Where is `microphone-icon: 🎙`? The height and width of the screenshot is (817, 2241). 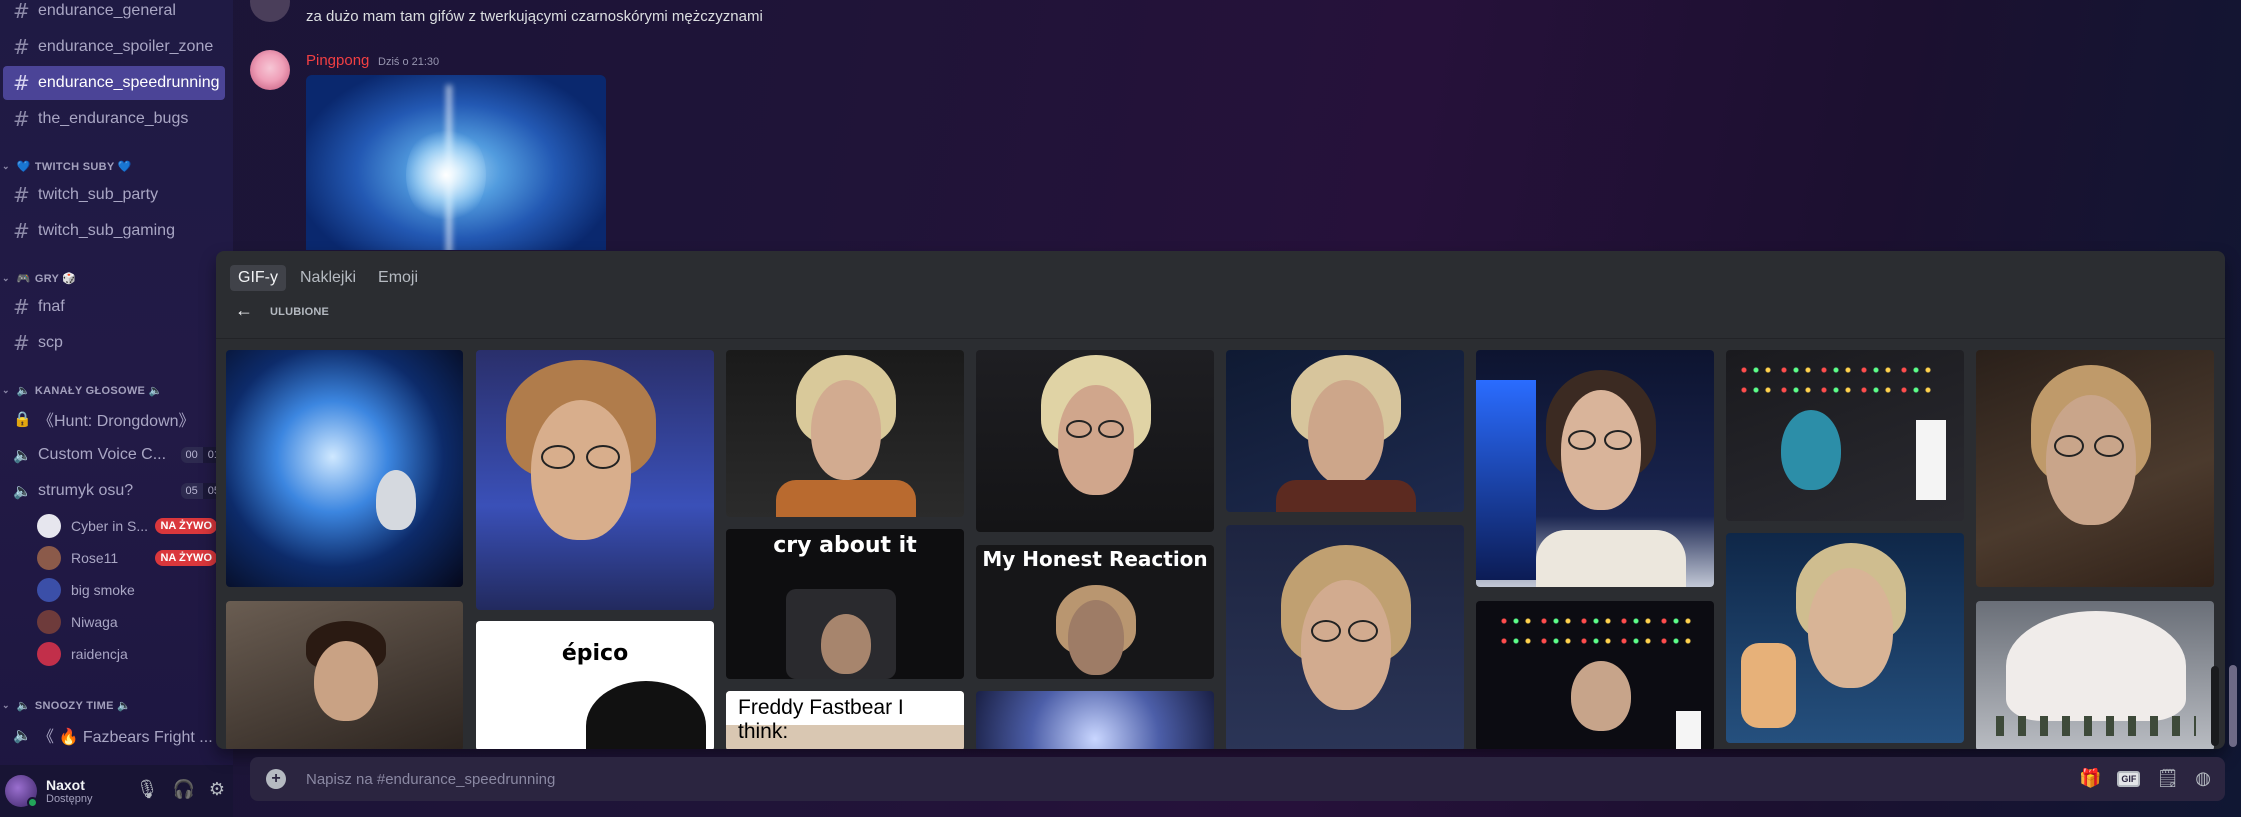
microphone-icon: 🎙 is located at coordinates (147, 789).